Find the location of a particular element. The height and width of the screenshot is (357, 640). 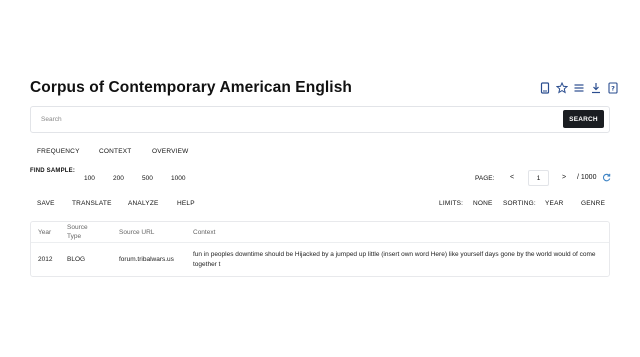

tab-overview: OVERVIEW is located at coordinates (170, 151).